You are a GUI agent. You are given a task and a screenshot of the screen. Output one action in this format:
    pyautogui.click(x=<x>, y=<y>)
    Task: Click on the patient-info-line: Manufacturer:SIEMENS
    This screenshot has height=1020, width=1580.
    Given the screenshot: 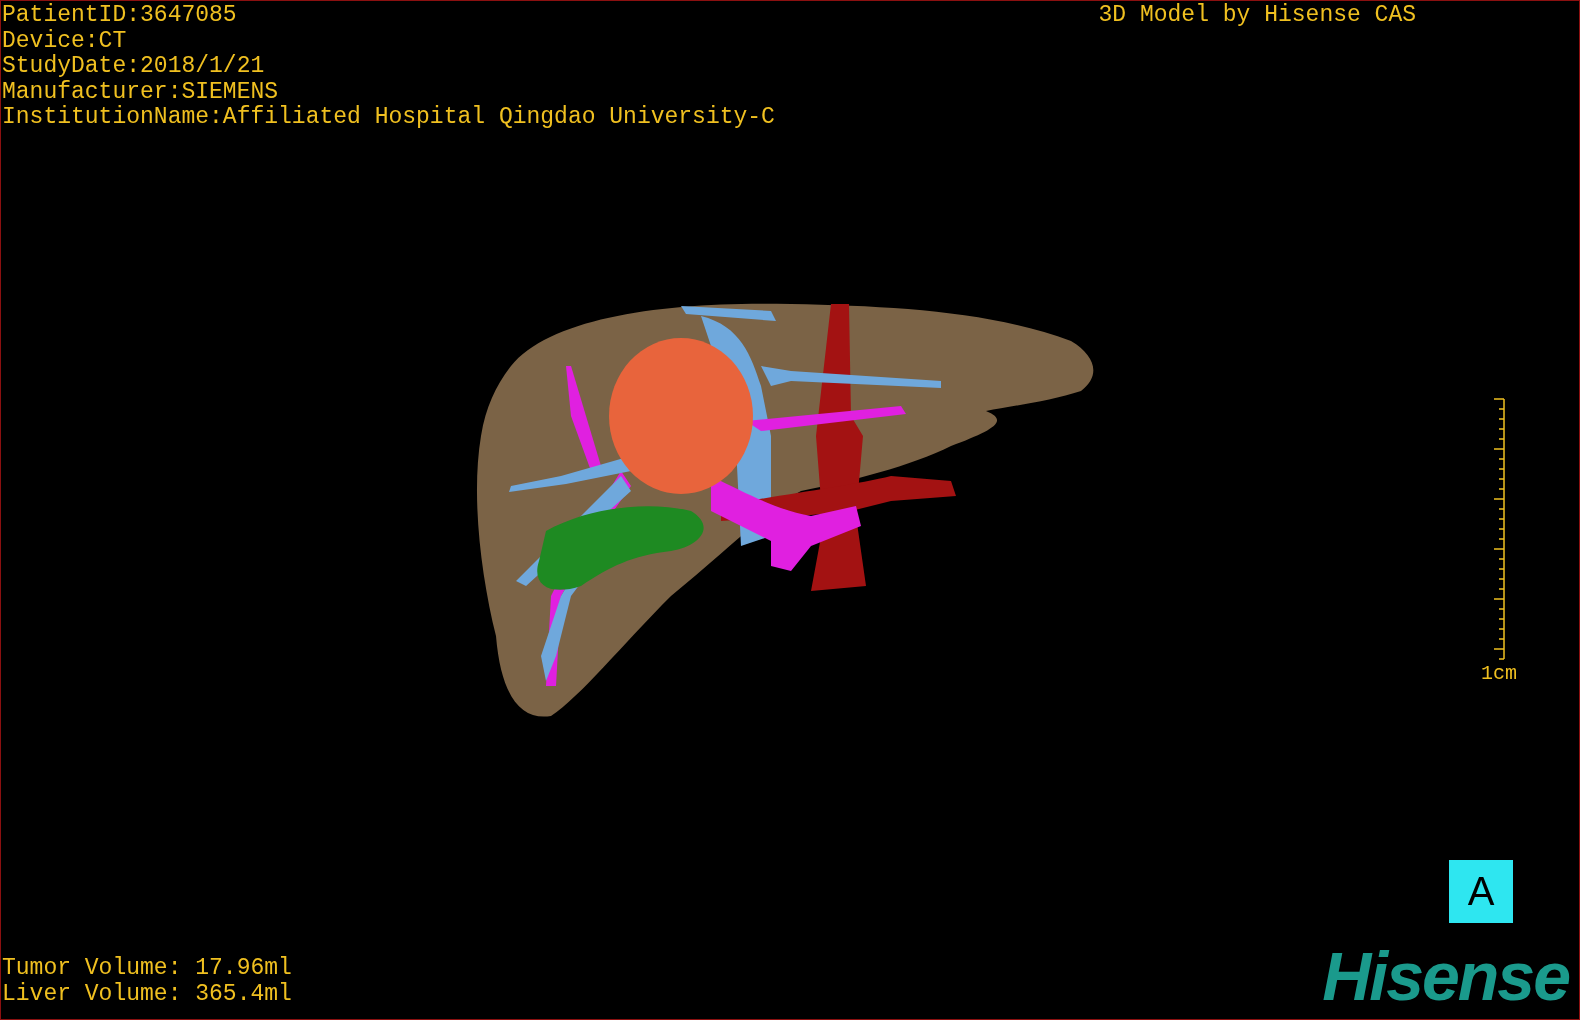 What is the action you would take?
    pyautogui.click(x=141, y=92)
    